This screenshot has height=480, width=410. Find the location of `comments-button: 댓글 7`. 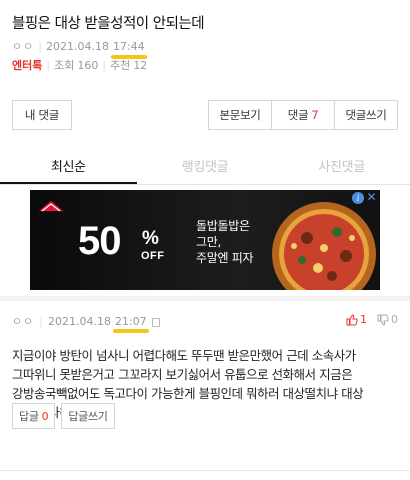

comments-button: 댓글 7 is located at coordinates (303, 115).